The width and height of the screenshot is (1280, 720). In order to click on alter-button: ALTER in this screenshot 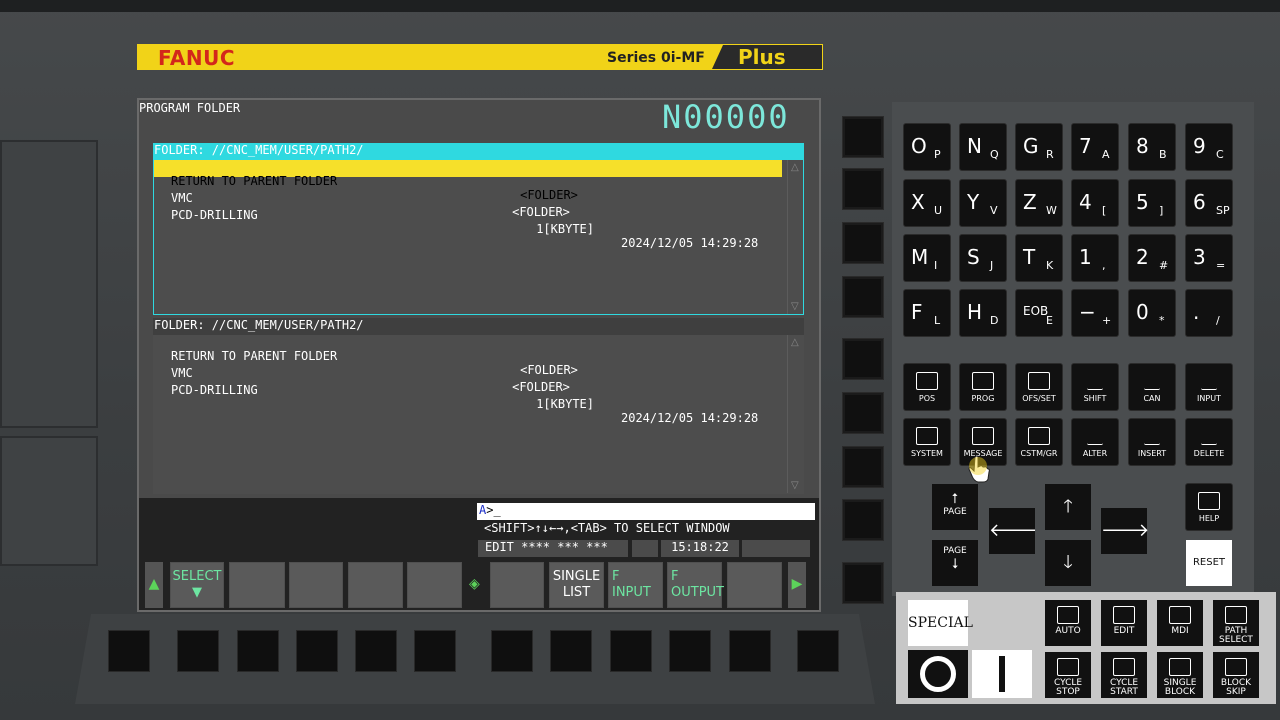, I will do `click(1095, 442)`.